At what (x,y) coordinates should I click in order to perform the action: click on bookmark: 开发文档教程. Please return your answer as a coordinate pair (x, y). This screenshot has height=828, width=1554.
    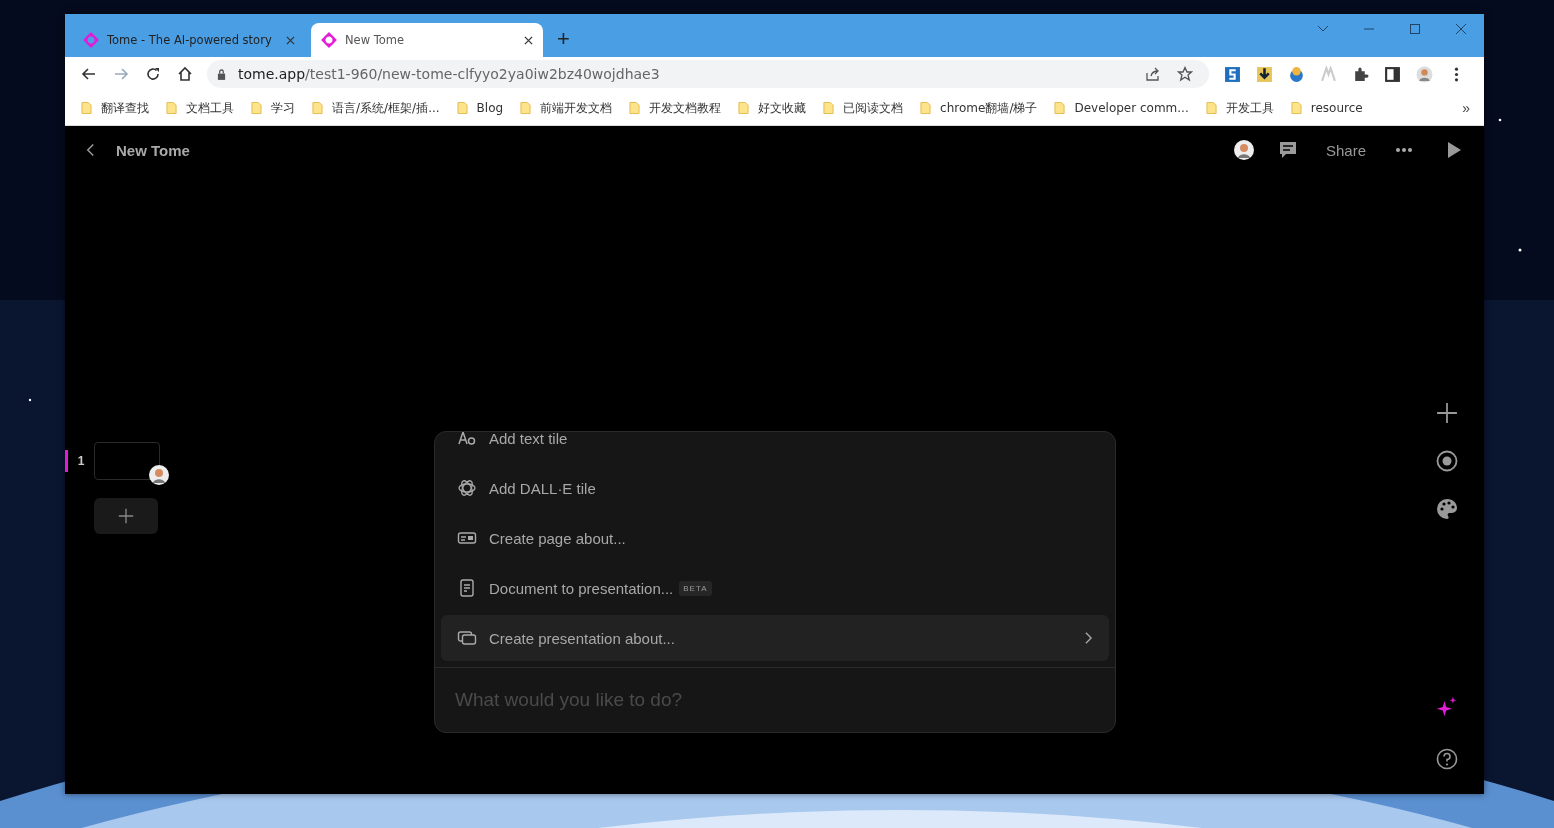
    Looking at the image, I should click on (675, 108).